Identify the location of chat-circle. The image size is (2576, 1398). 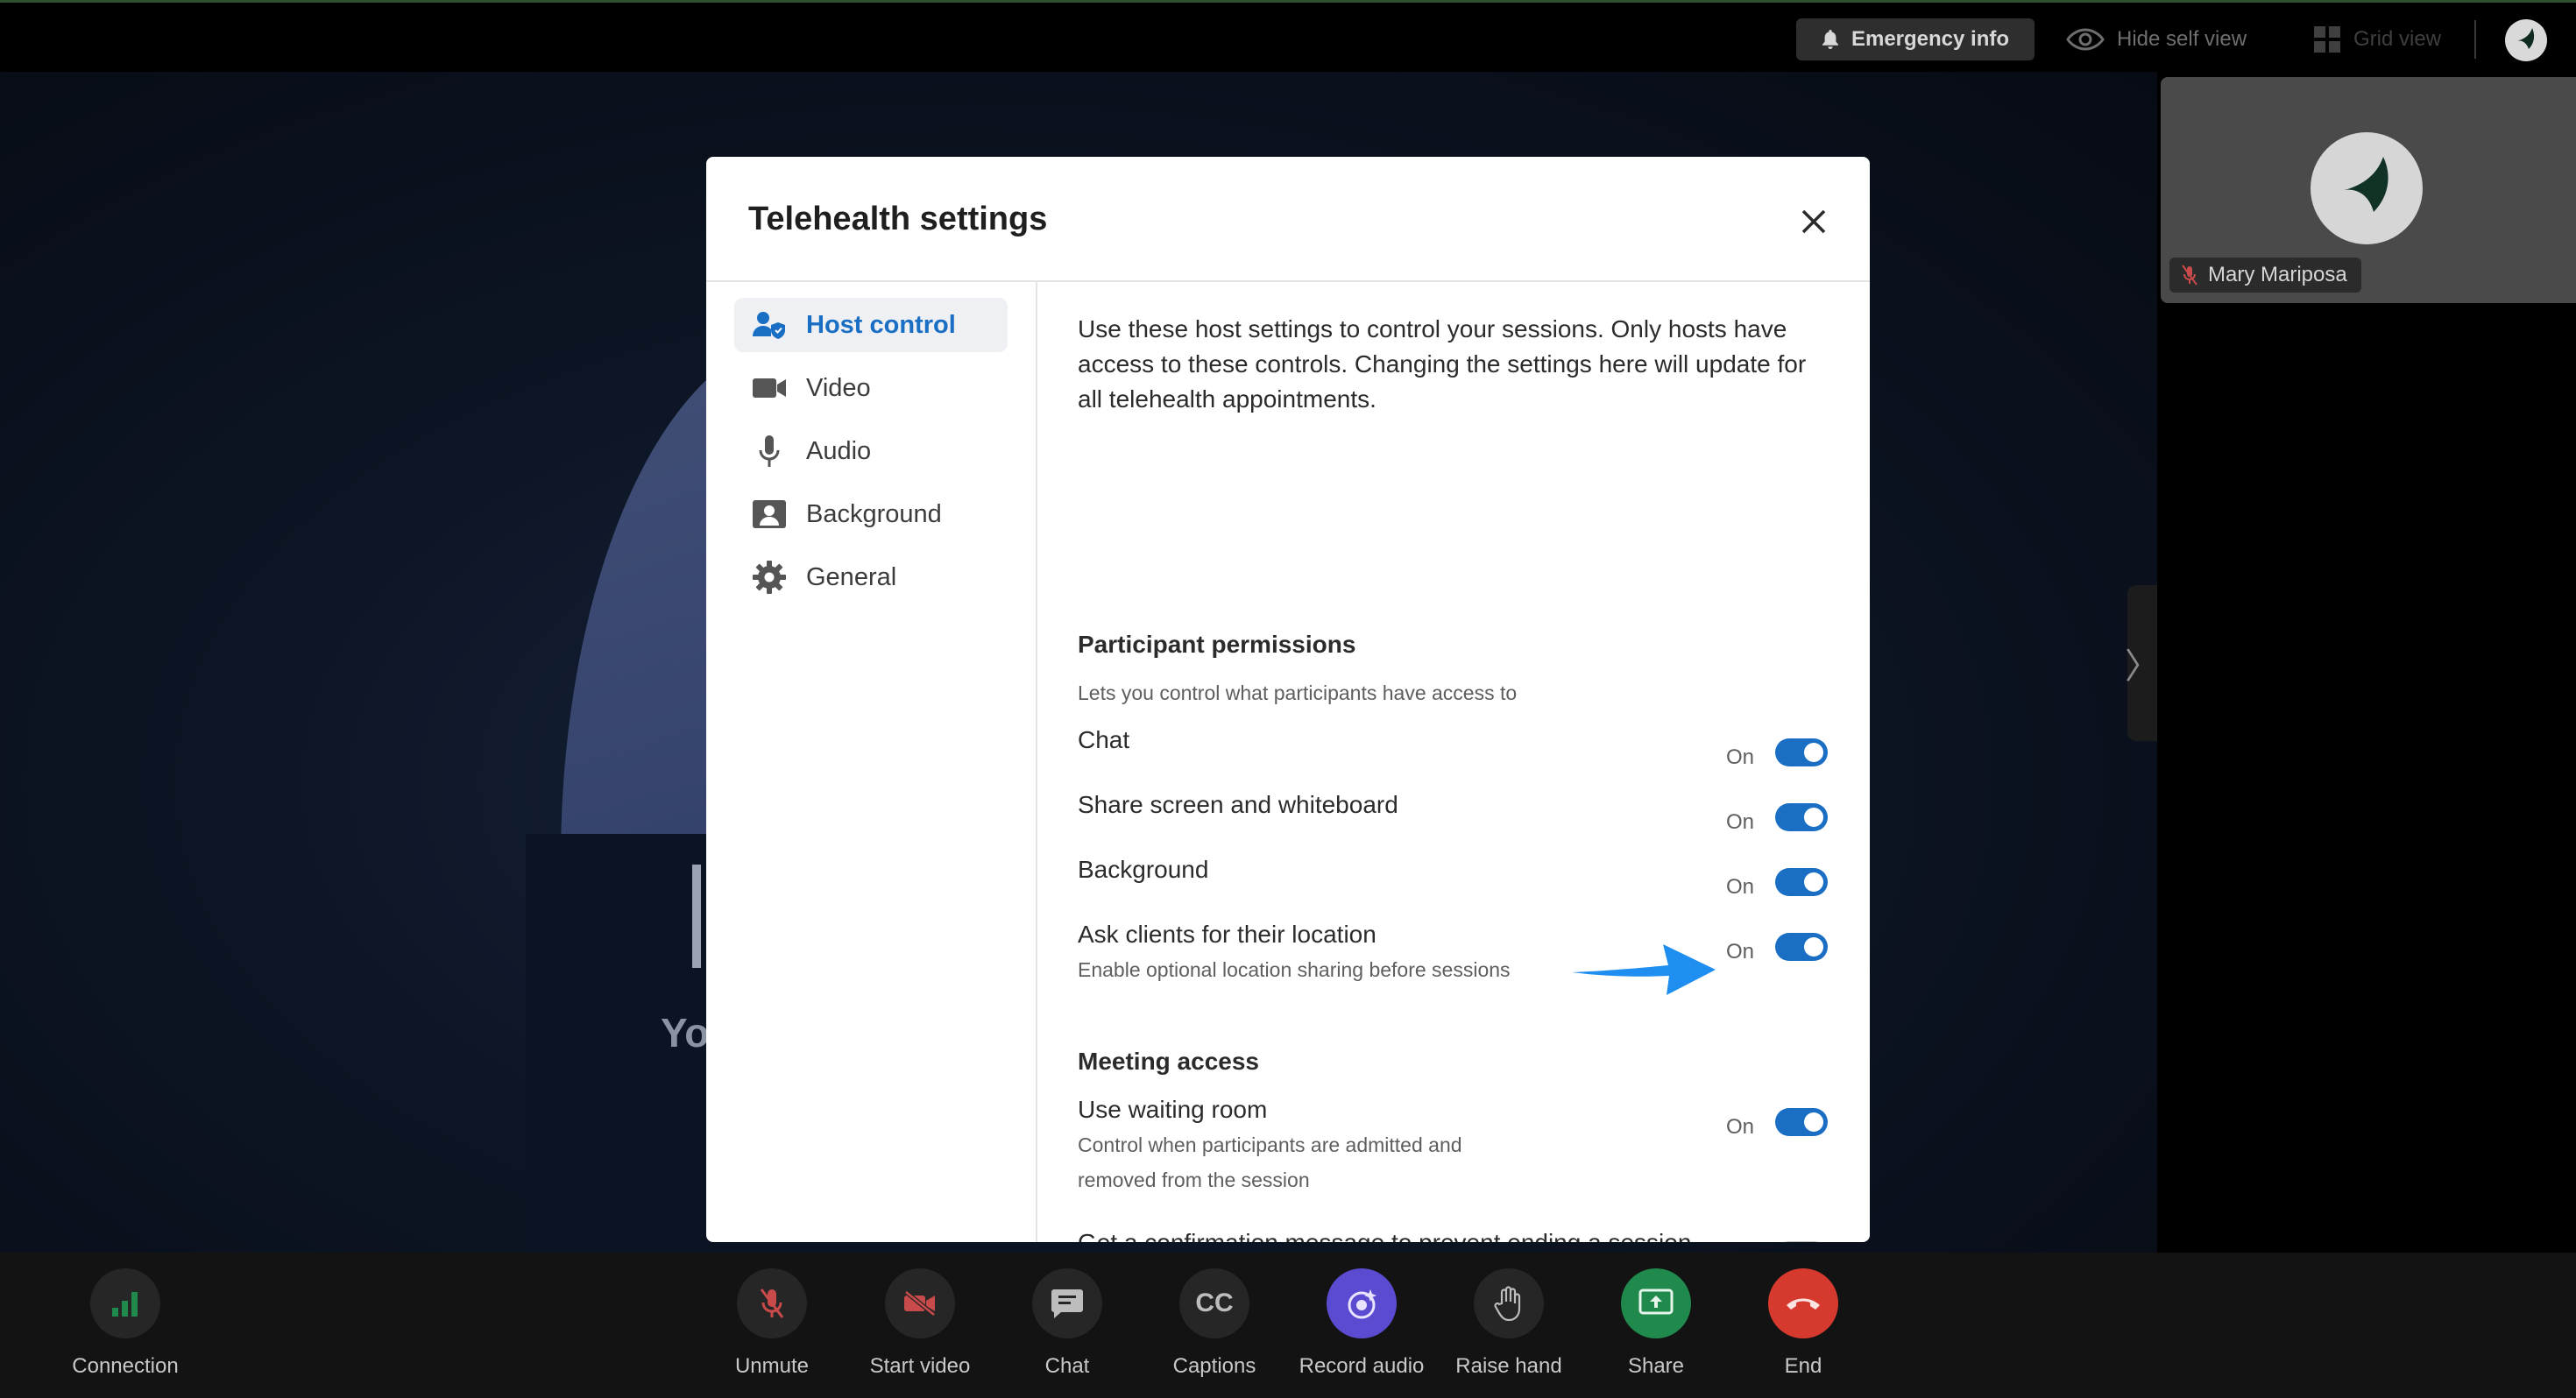
(1067, 1303).